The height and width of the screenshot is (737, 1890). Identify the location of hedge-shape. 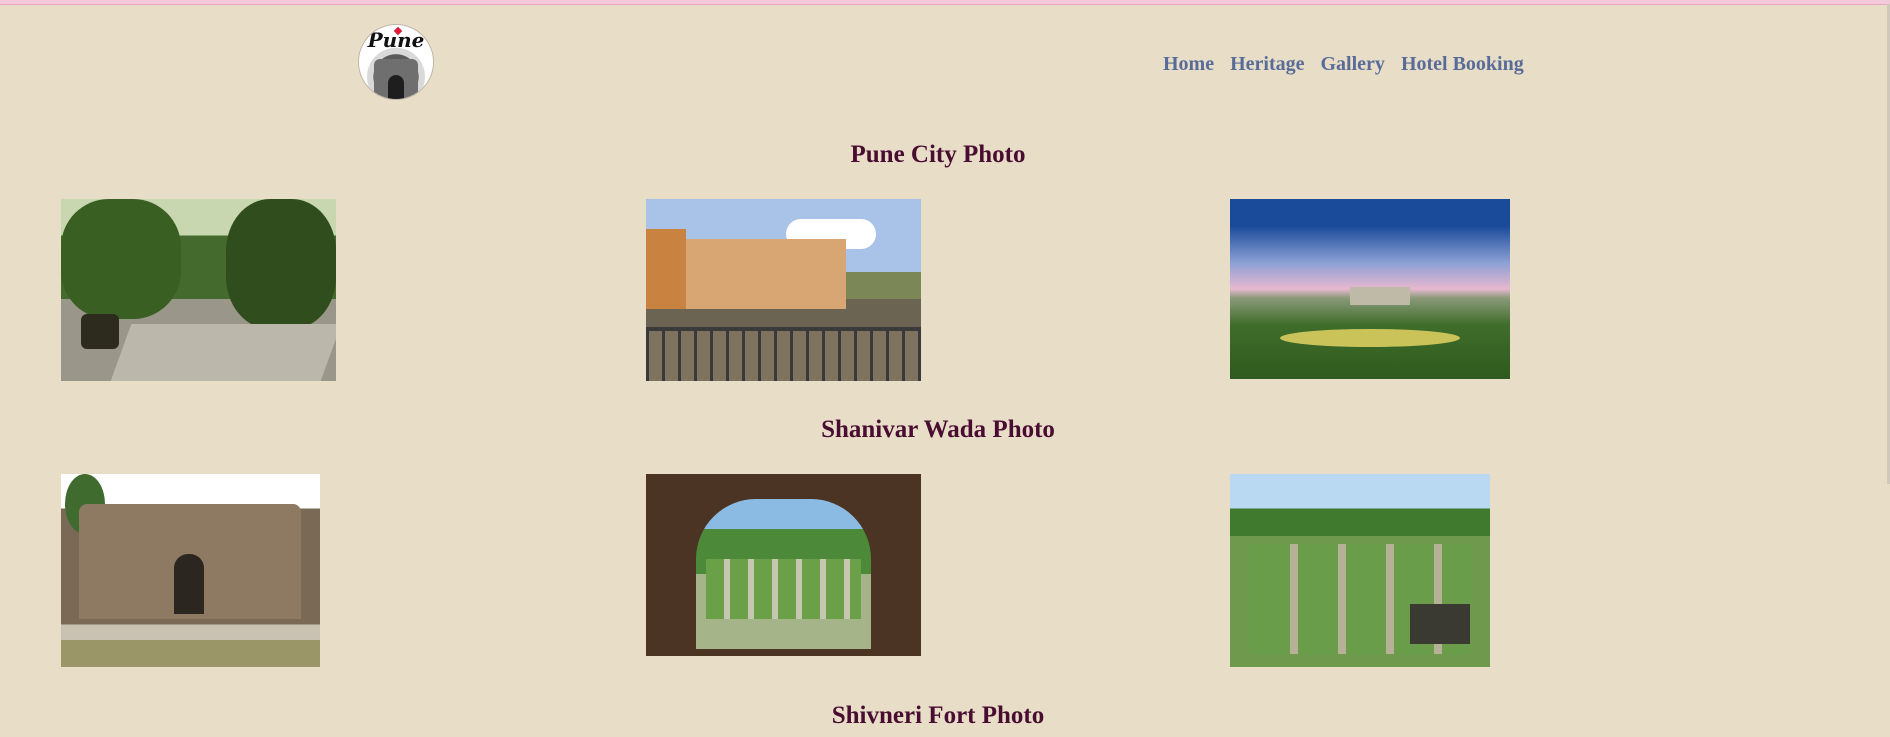
(1440, 624).